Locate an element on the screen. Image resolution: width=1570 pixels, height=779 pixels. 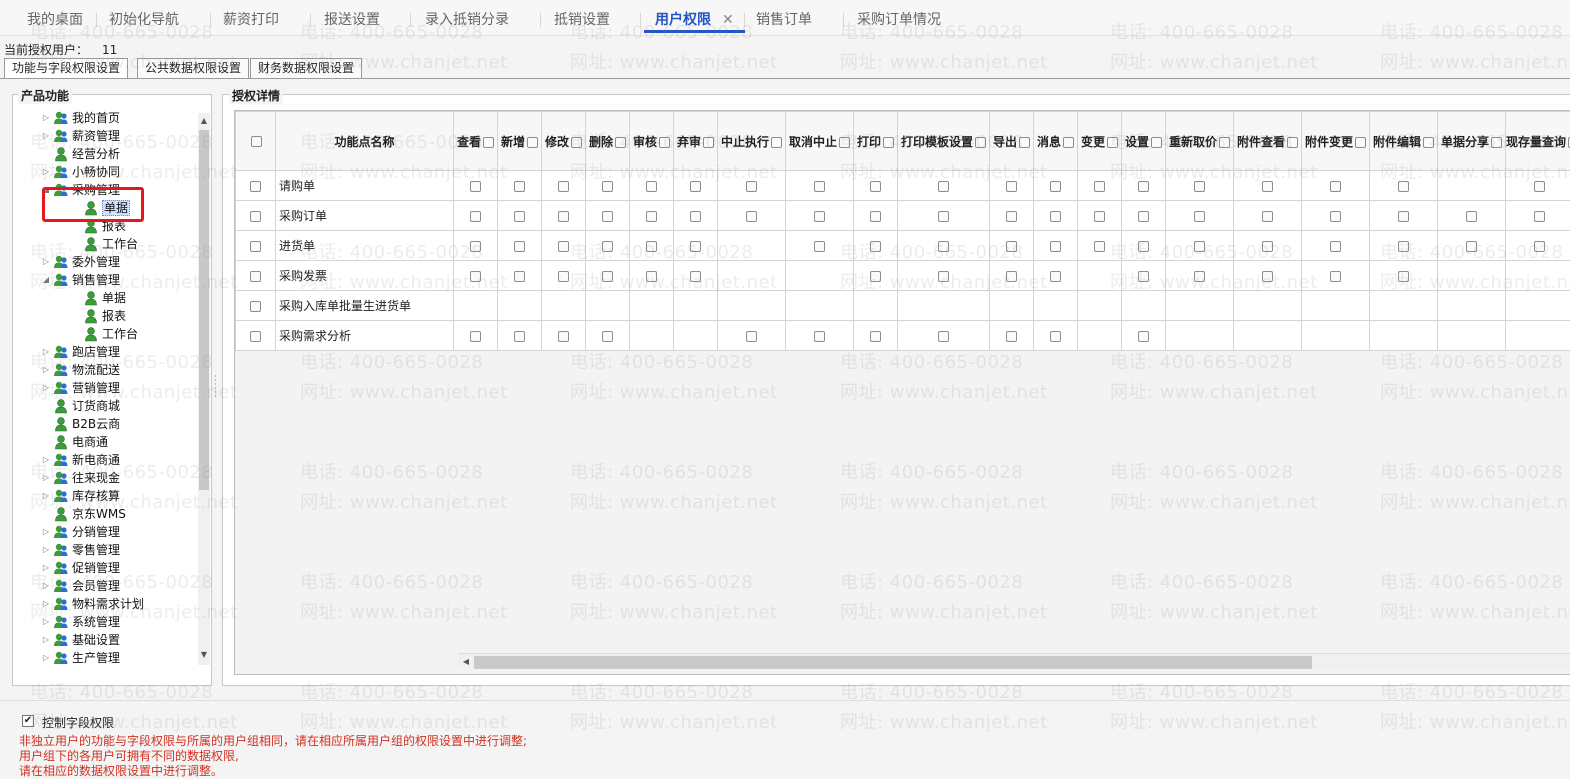
tree-node: ▷物流配送 is located at coordinates (105, 370).